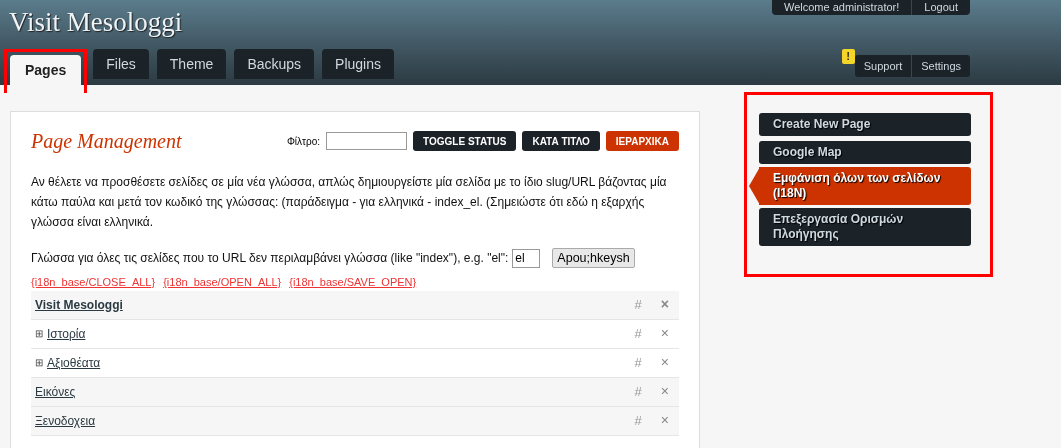  Describe the element at coordinates (55, 391) in the screenshot. I see `page-link: Εικόνες` at that location.